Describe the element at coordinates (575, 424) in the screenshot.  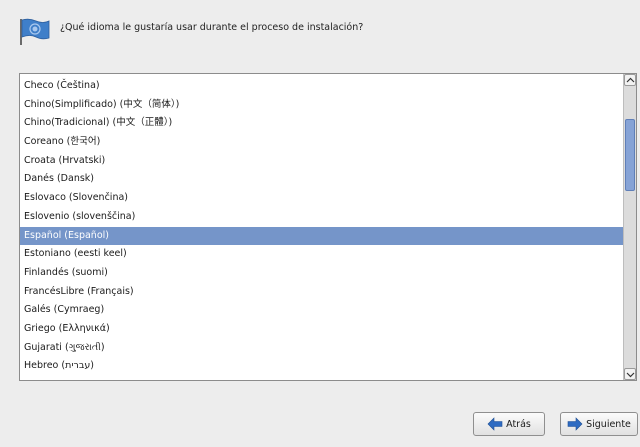
I see `arrow-right-icon` at that location.